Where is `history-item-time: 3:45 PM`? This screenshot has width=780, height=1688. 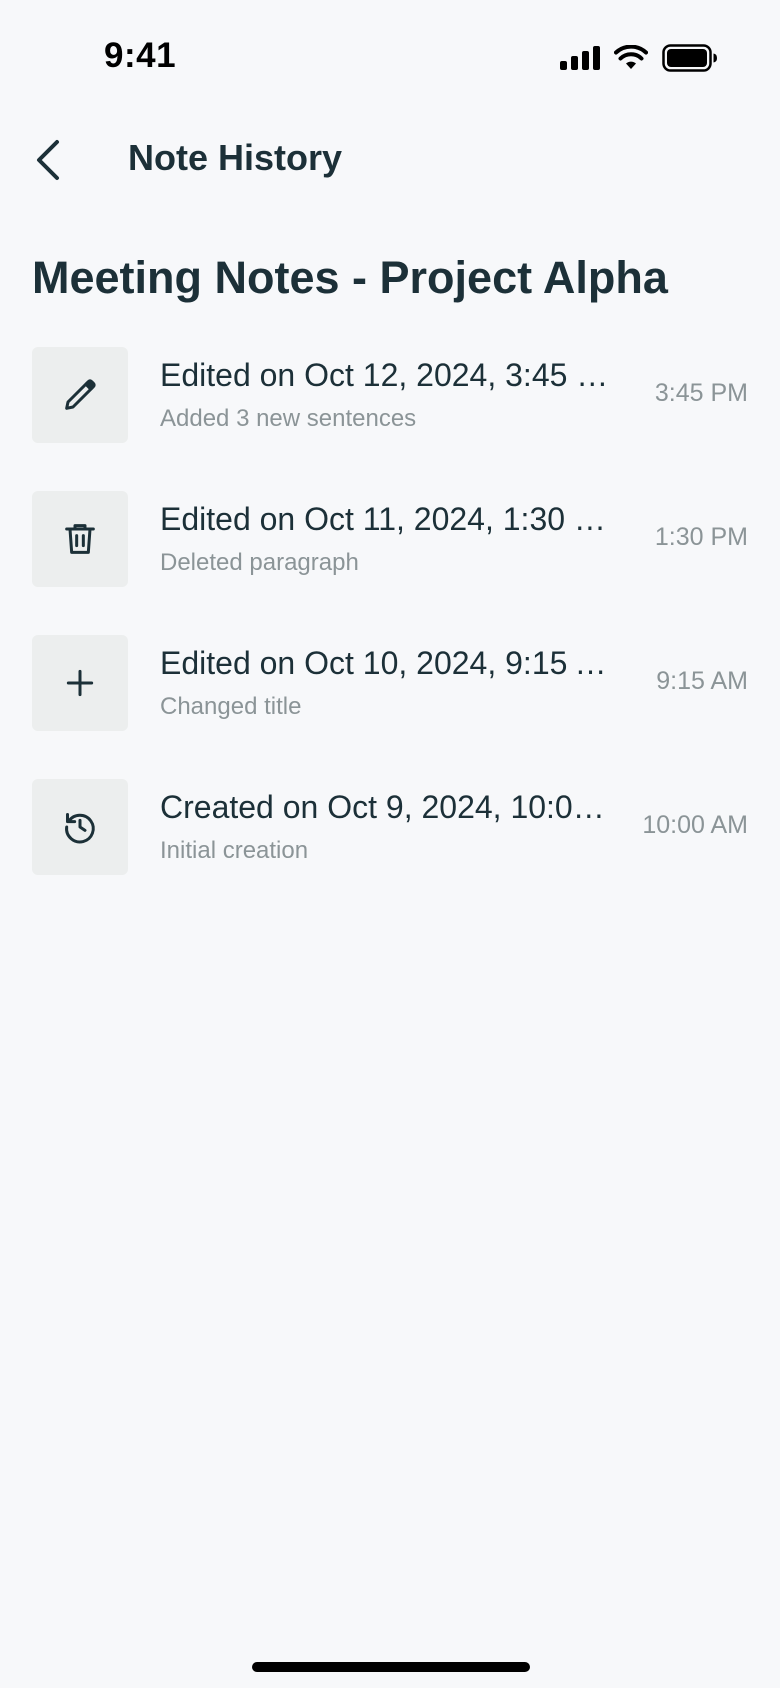 history-item-time: 3:45 PM is located at coordinates (701, 393).